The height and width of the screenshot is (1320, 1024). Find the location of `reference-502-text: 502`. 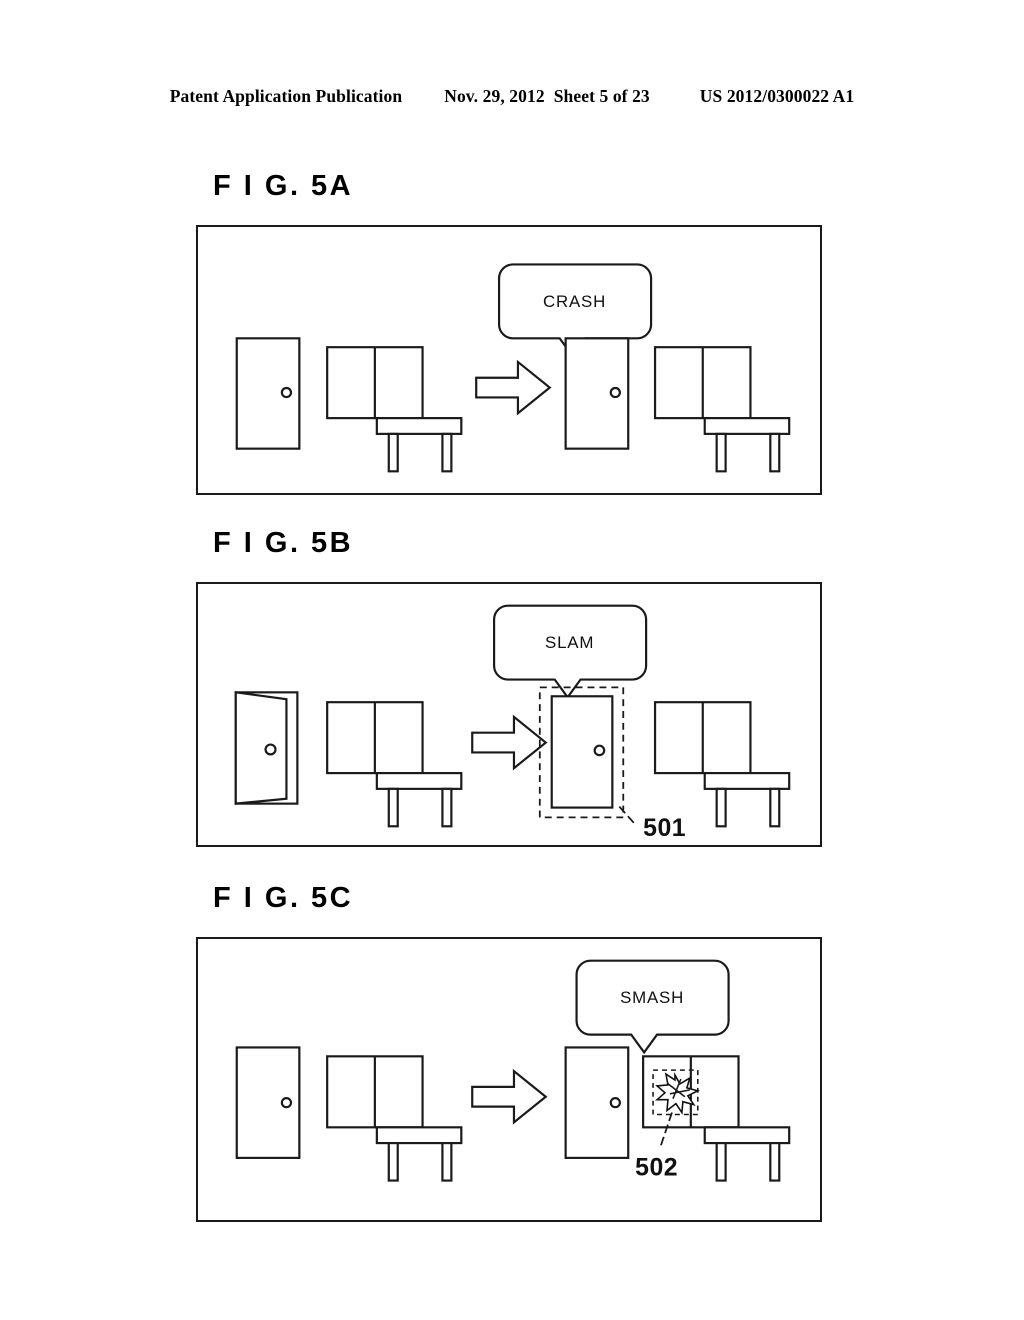

reference-502-text: 502 is located at coordinates (656, 1168).